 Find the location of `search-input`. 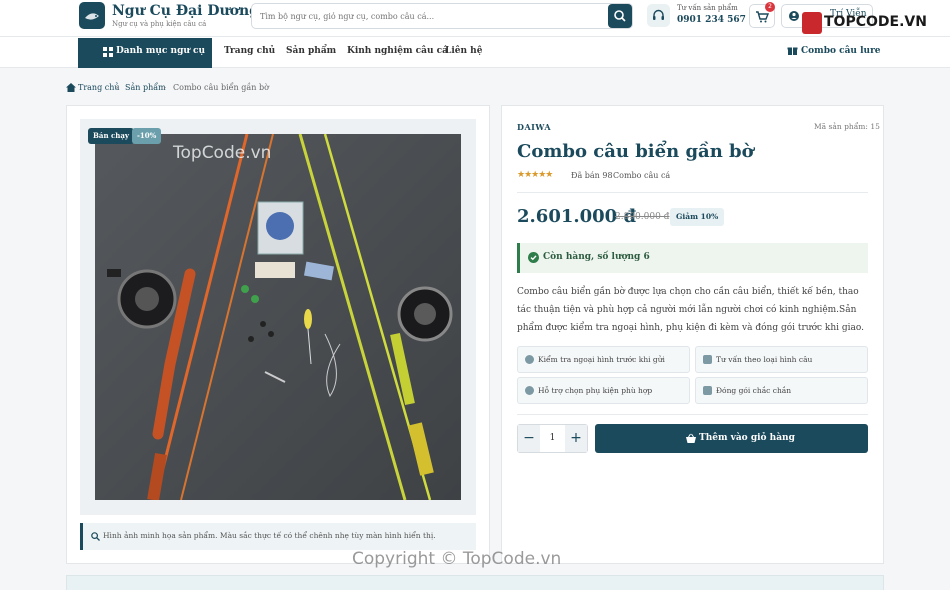

search-input is located at coordinates (430, 16).